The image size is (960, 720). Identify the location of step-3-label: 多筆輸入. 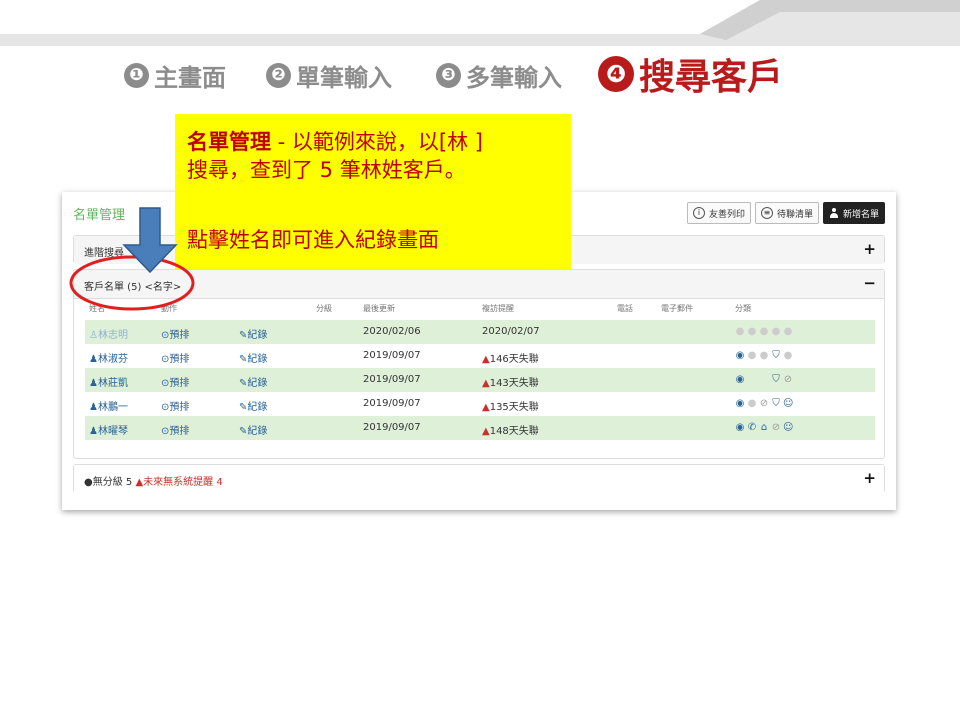
(514, 78).